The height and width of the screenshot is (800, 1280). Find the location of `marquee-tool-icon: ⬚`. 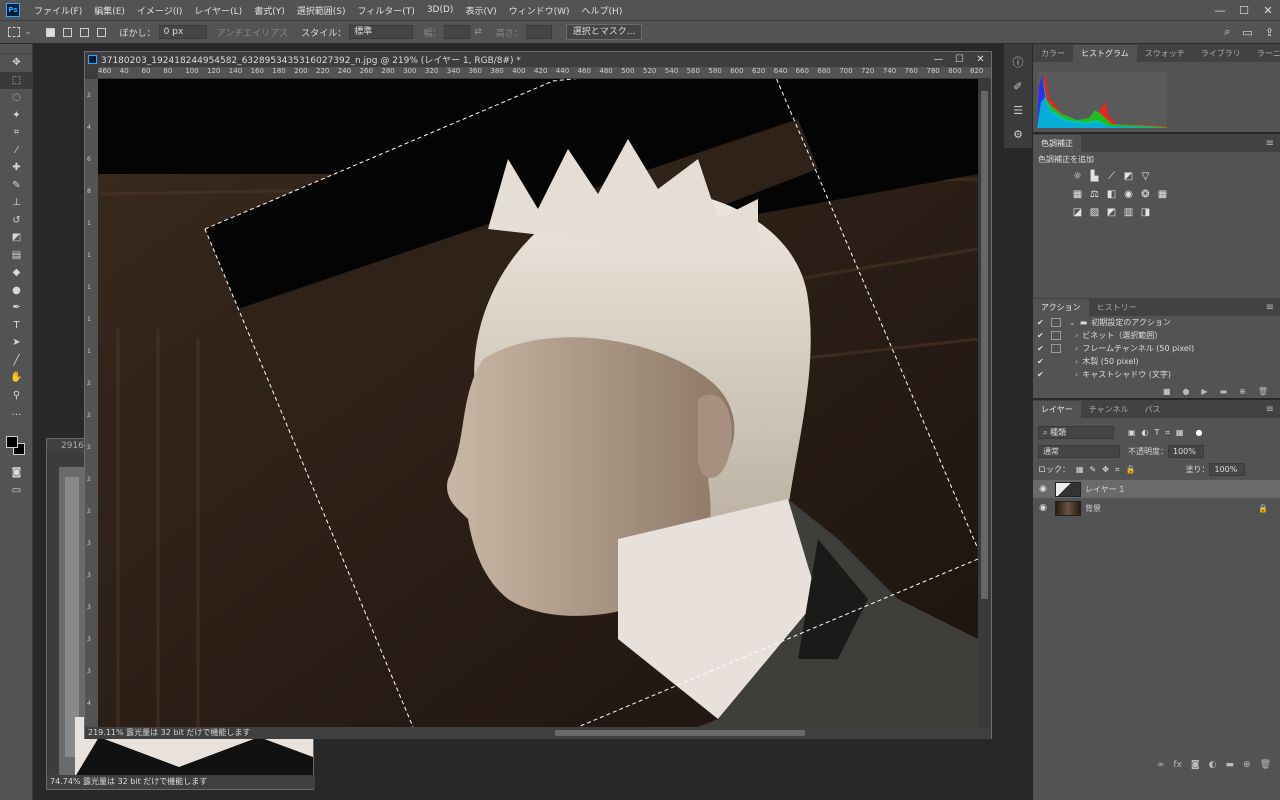

marquee-tool-icon: ⬚ is located at coordinates (16, 80).